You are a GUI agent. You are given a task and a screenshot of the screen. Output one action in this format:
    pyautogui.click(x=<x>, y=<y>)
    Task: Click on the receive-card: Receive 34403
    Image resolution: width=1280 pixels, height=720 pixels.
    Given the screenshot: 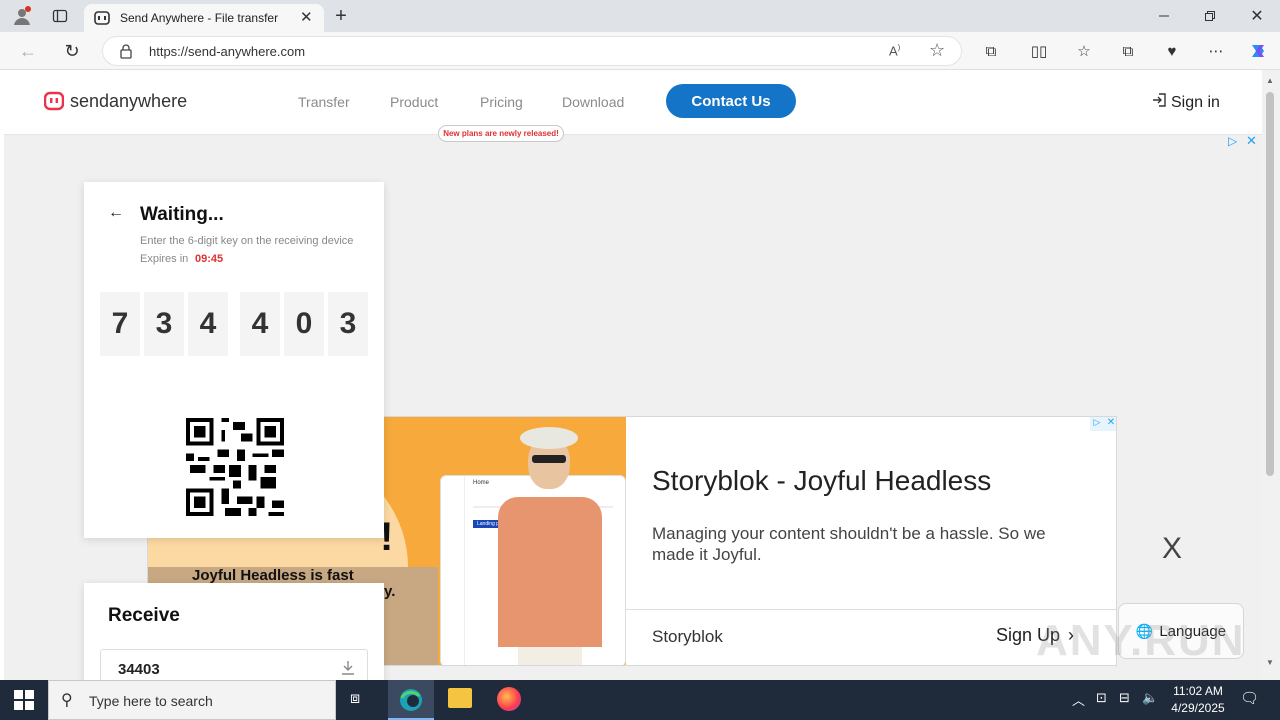 What is the action you would take?
    pyautogui.click(x=234, y=631)
    